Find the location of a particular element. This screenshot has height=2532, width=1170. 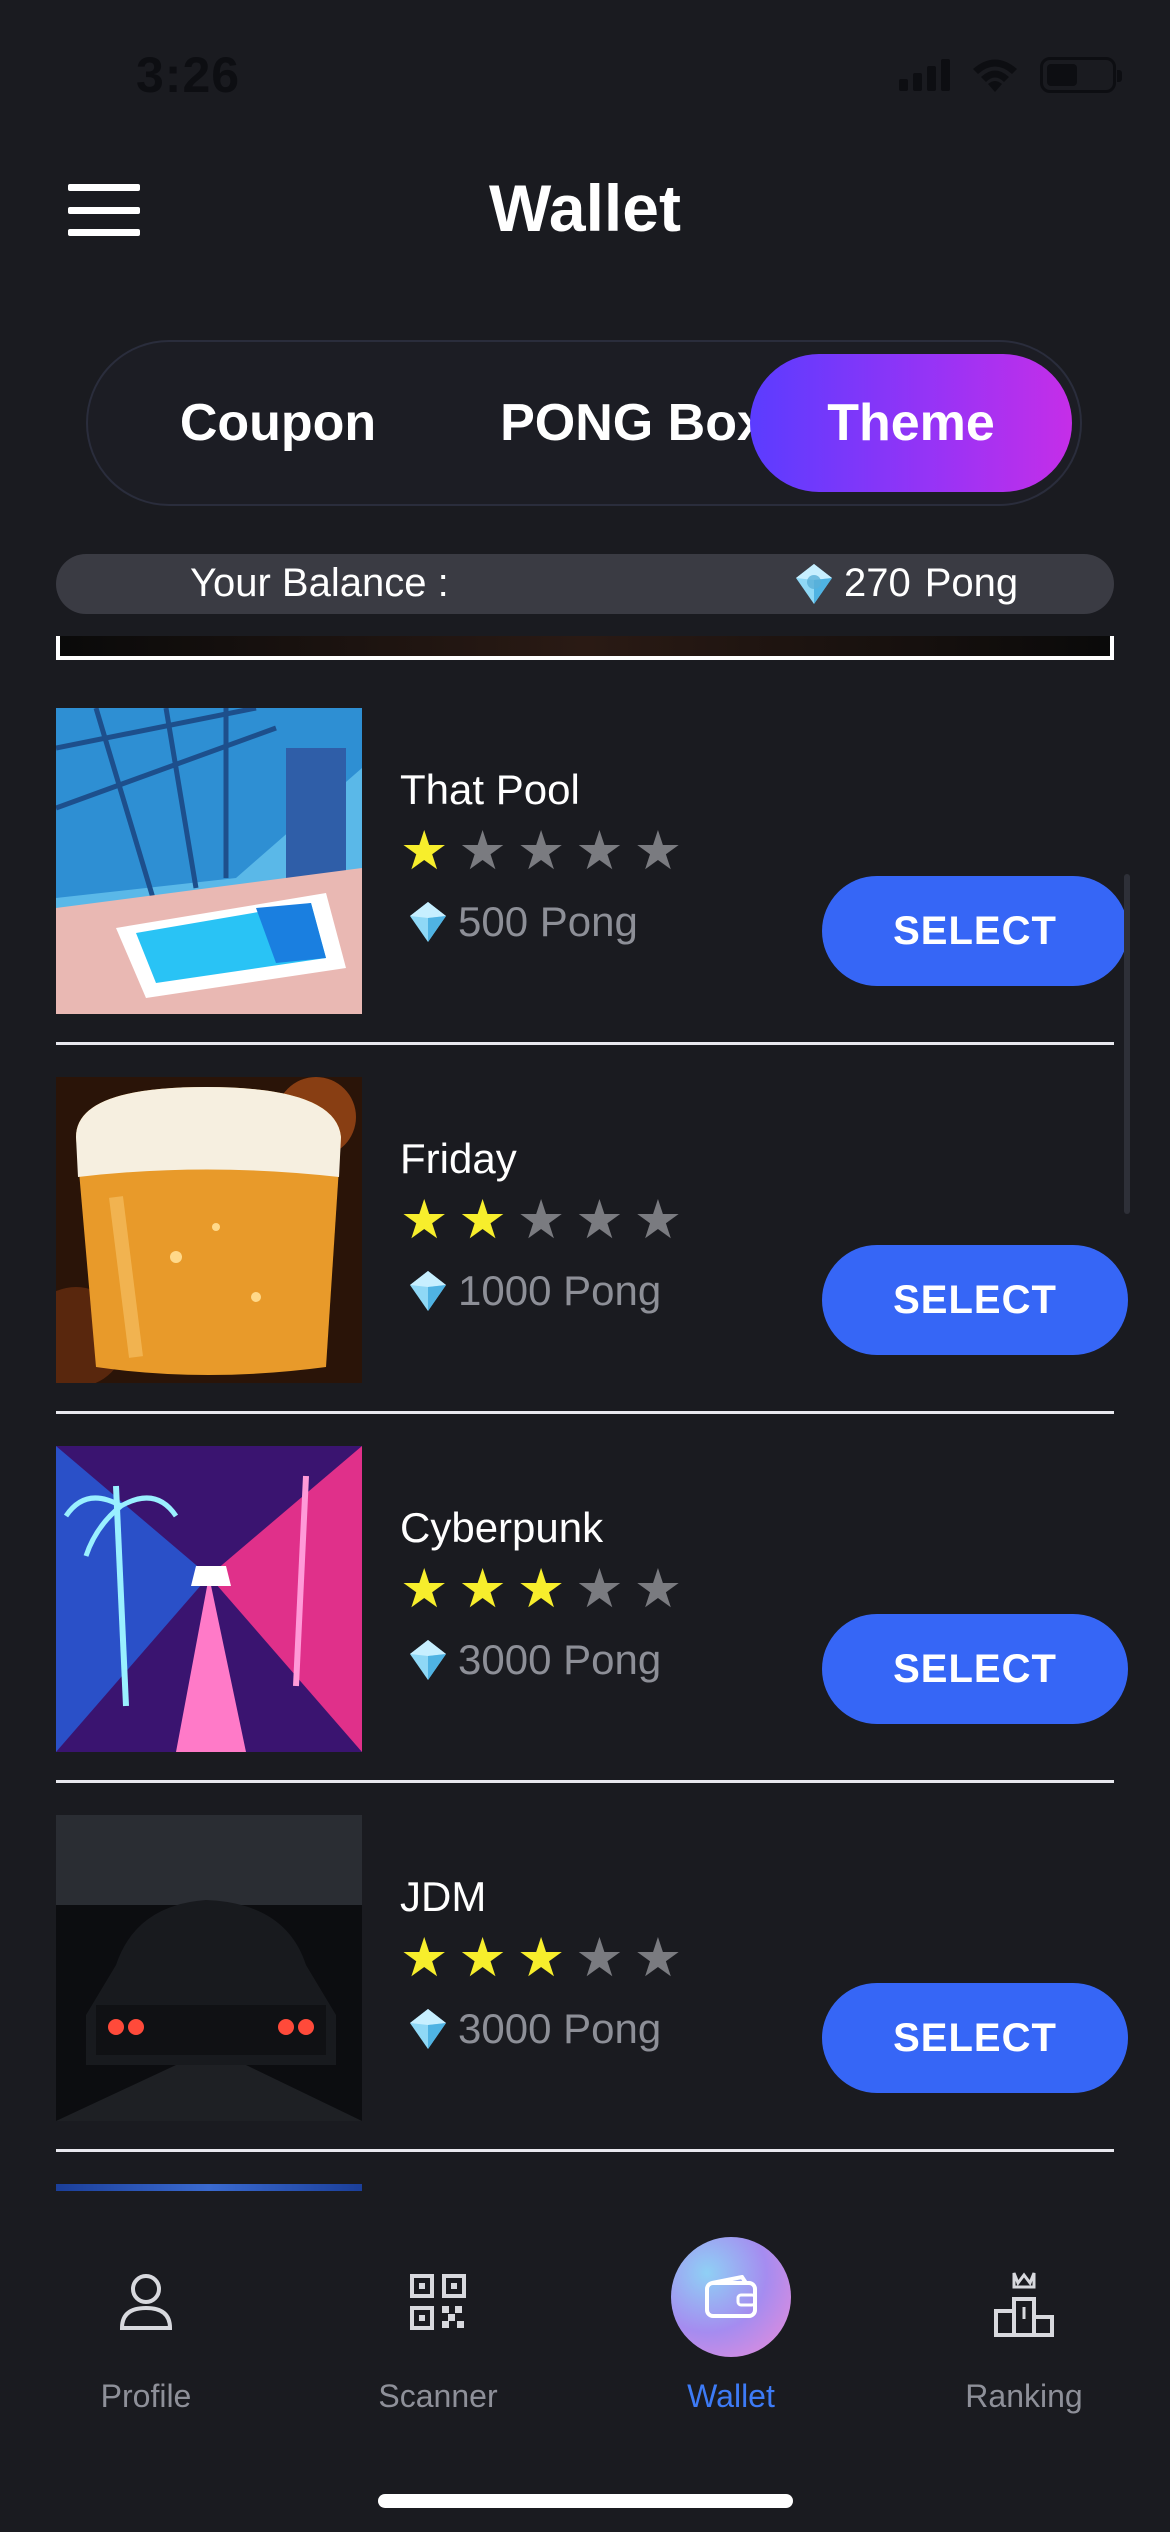

list-item: JDM ★ ★ ★ ★ ★ 3000 Pong SELECT is located at coordinates (592, 1967).